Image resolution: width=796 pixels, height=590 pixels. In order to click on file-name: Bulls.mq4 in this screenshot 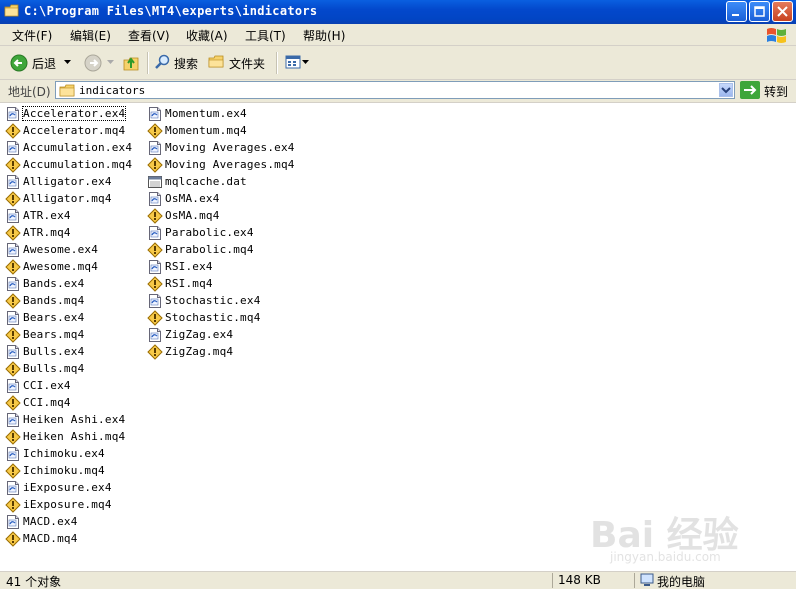, I will do `click(54, 368)`.